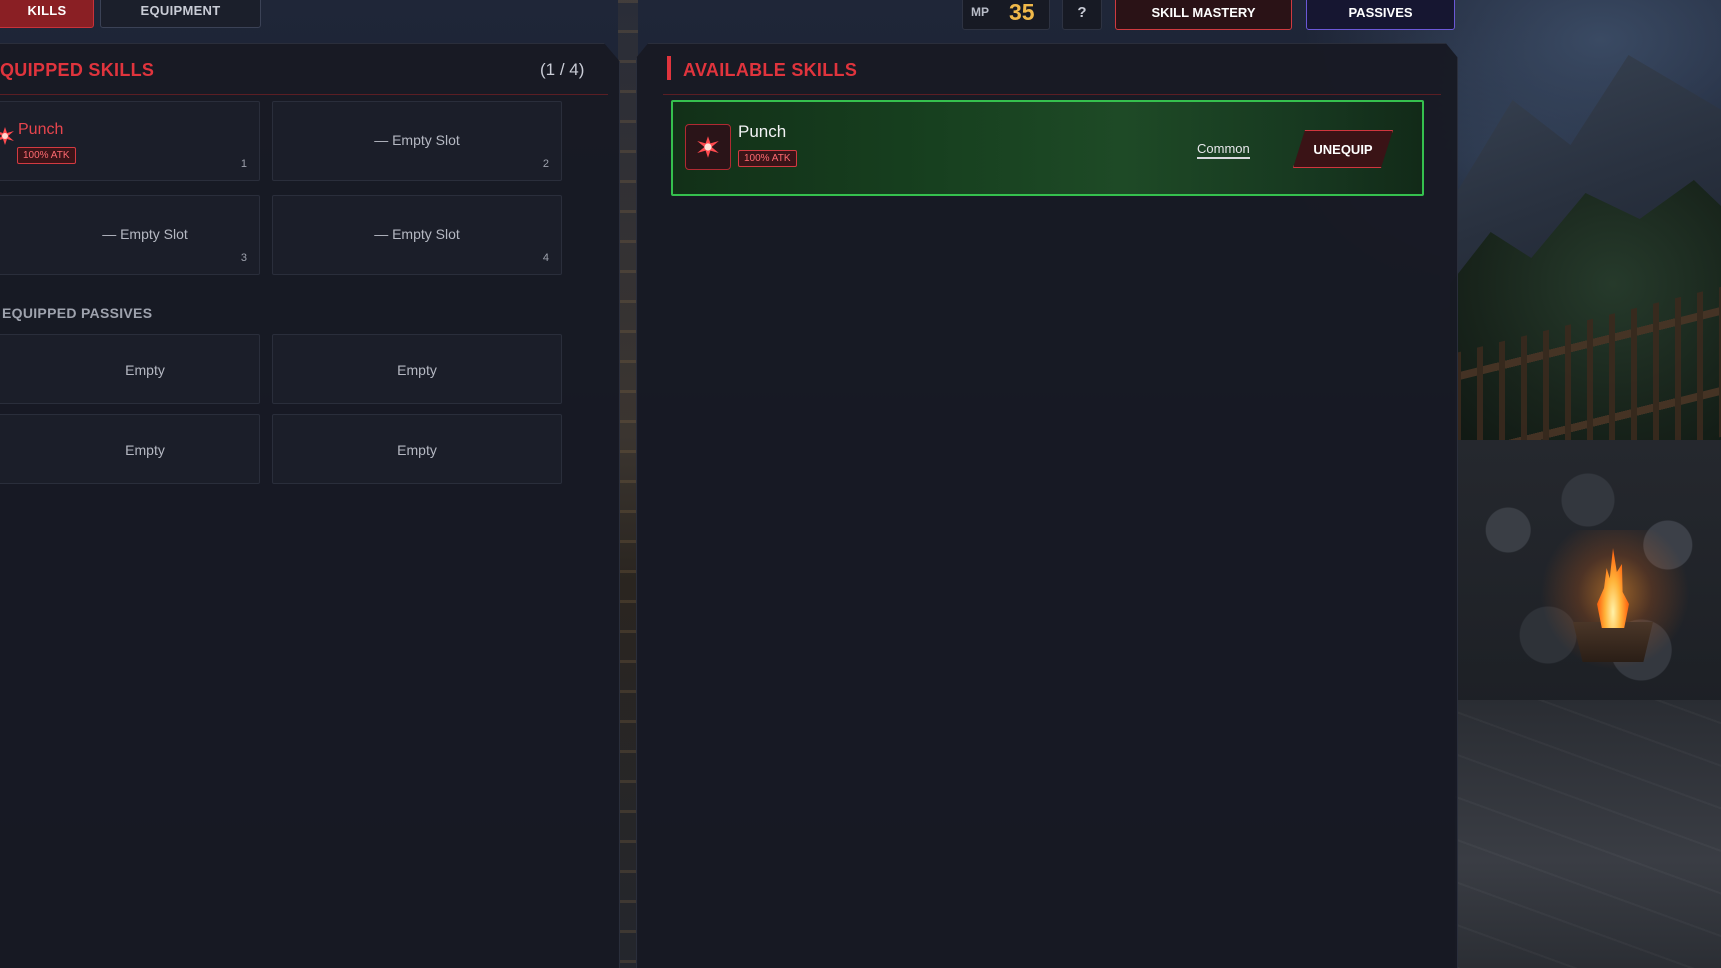 This screenshot has width=1721, height=968. What do you see at coordinates (545, 164) in the screenshot?
I see `slot-number: 2` at bounding box center [545, 164].